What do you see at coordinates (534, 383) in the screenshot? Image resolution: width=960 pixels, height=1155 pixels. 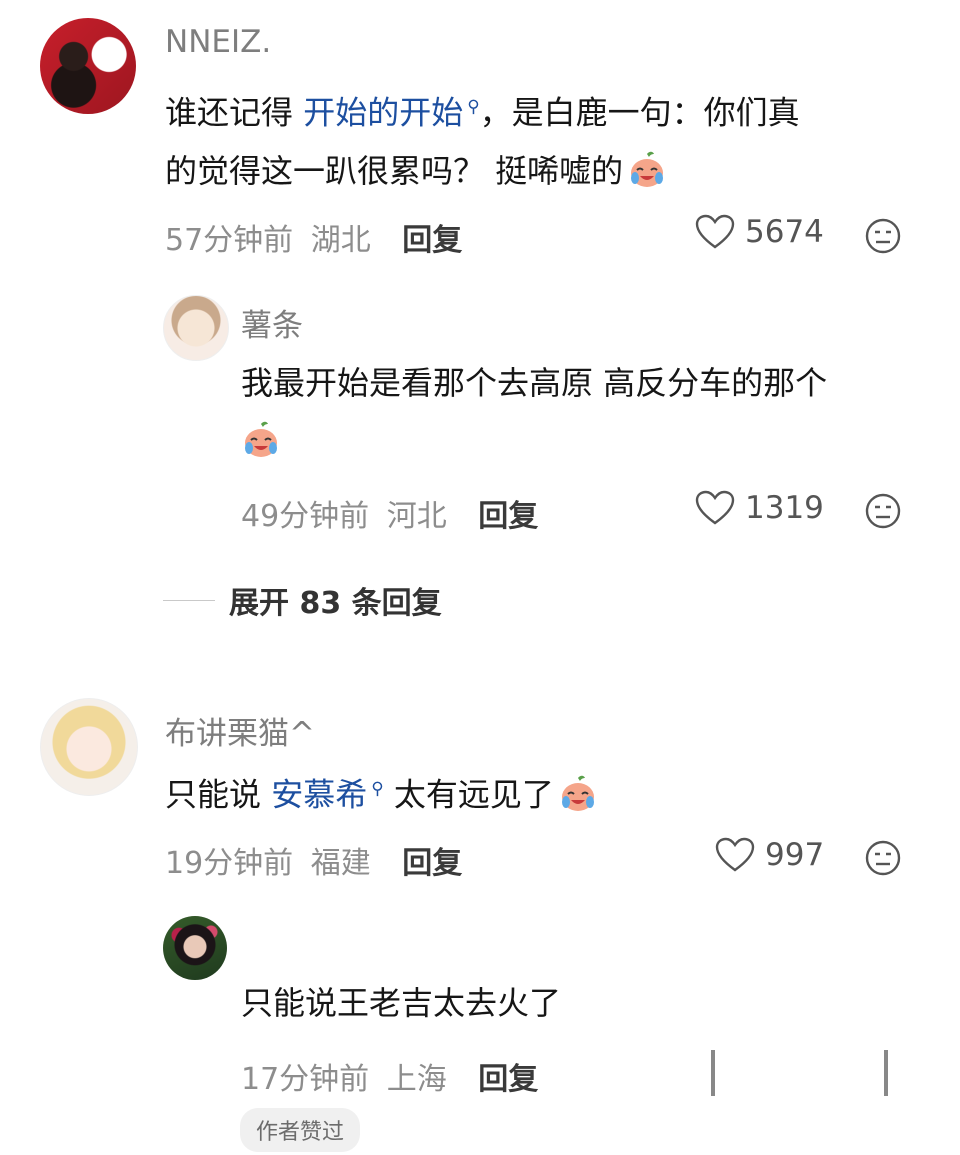 I see `comment-text-part: 我最开始是看那个去高原 高反分车的那个` at bounding box center [534, 383].